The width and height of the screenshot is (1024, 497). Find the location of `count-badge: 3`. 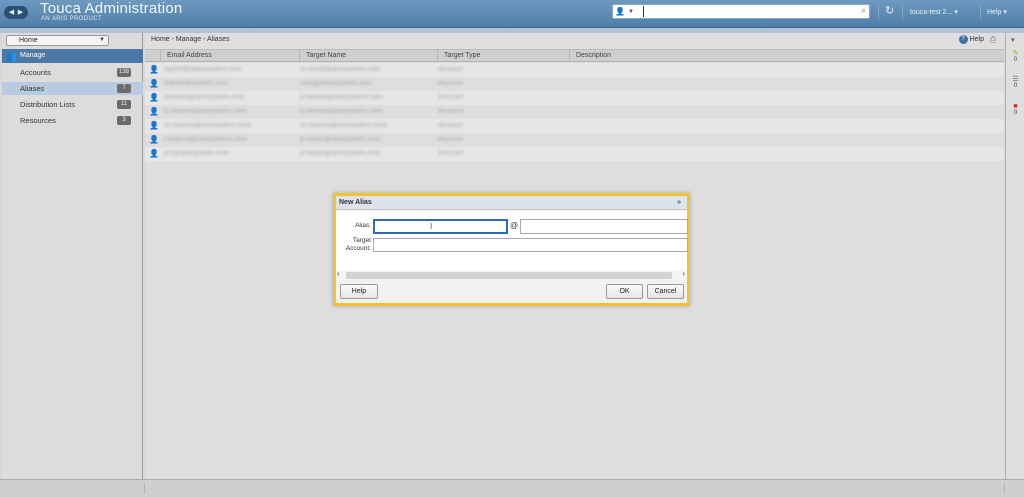

count-badge: 3 is located at coordinates (124, 120).